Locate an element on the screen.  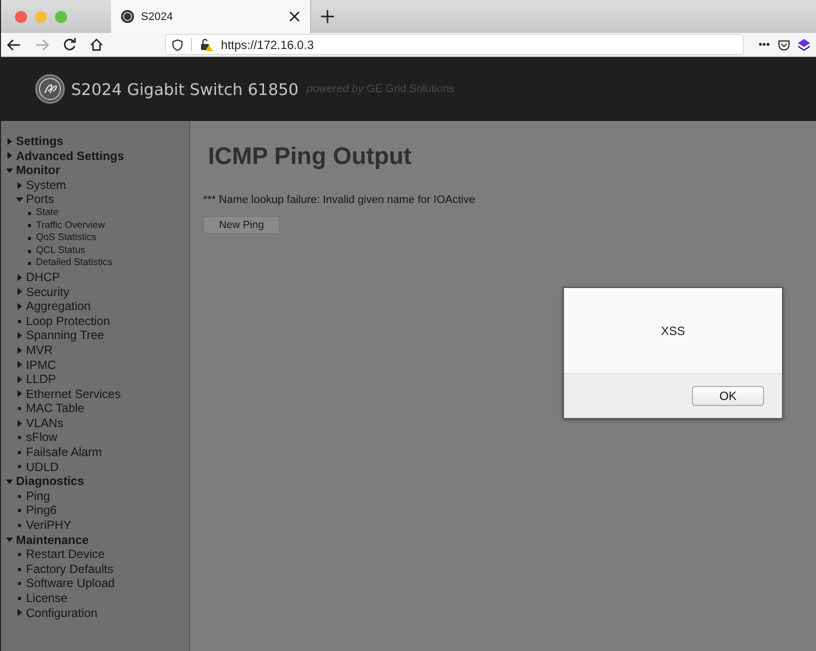
sidebar-link: Ethernet Services is located at coordinates (68, 394).